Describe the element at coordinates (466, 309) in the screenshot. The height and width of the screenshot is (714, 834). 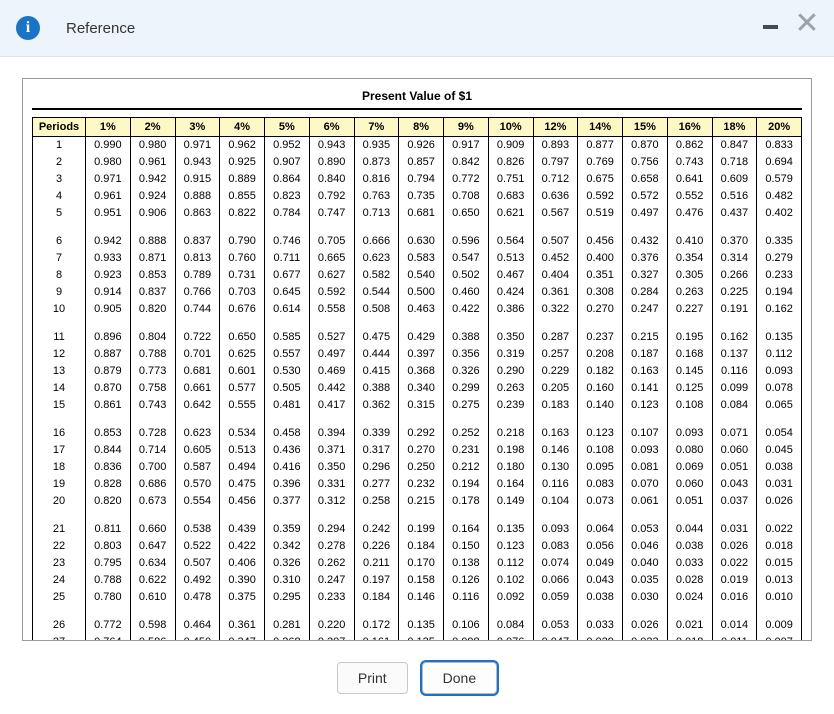
I see `factor-cell: 0.422` at that location.